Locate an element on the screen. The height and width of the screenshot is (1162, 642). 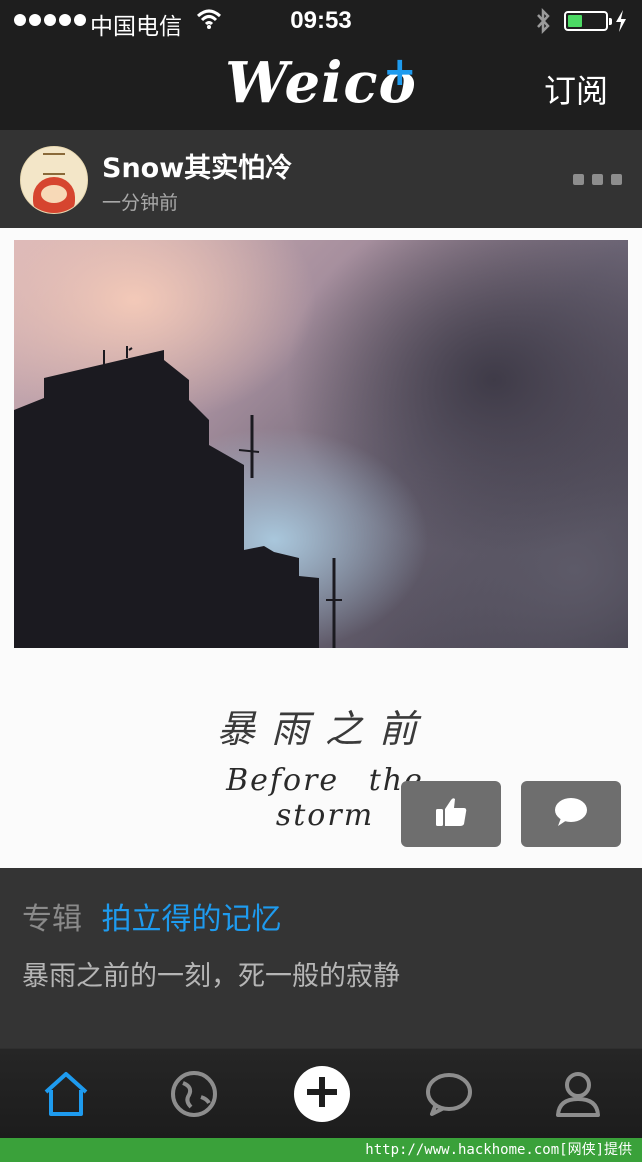
person-icon is located at coordinates (578, 1096).